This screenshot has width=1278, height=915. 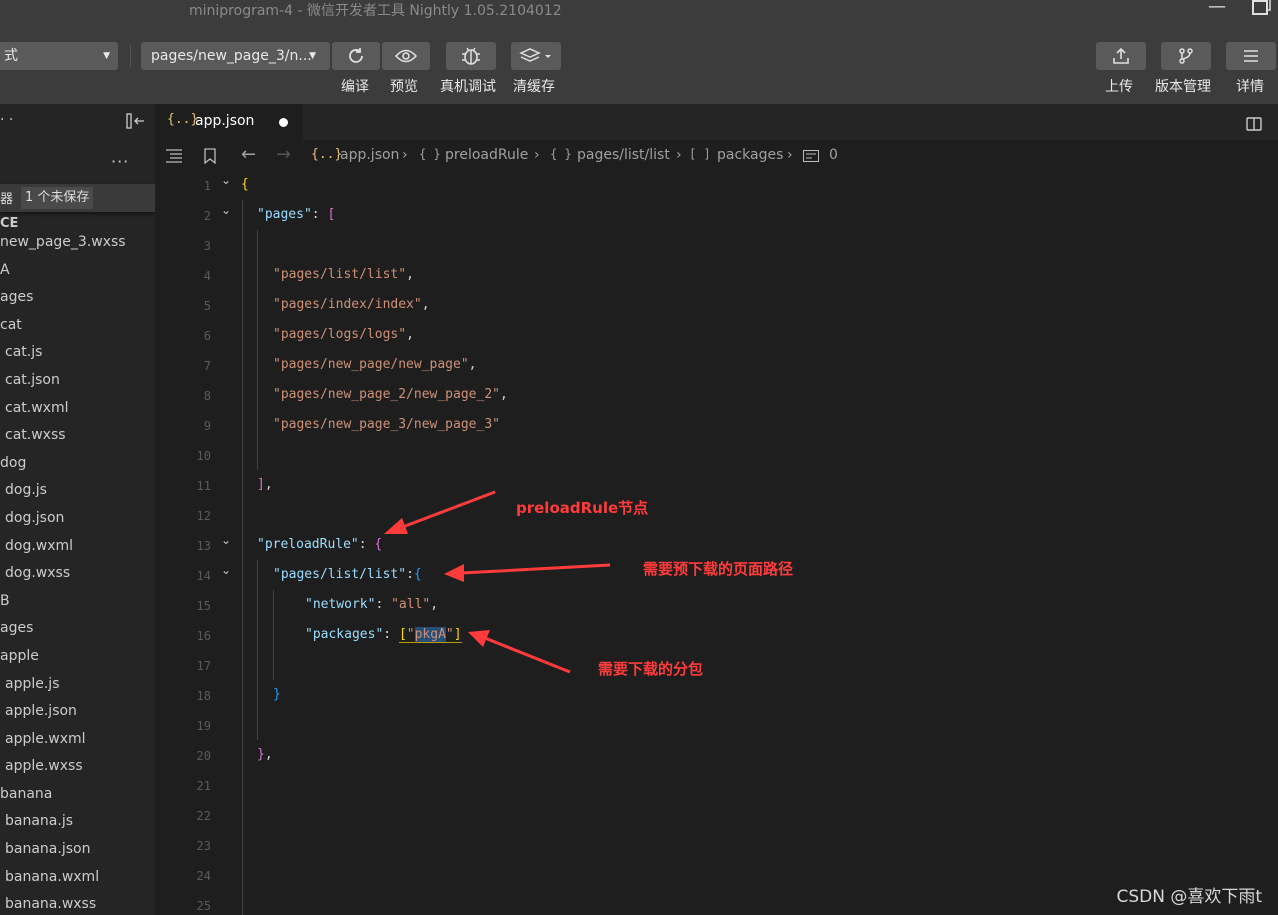 I want to click on annotation-subpackage: 需要下载的分包, so click(x=651, y=669).